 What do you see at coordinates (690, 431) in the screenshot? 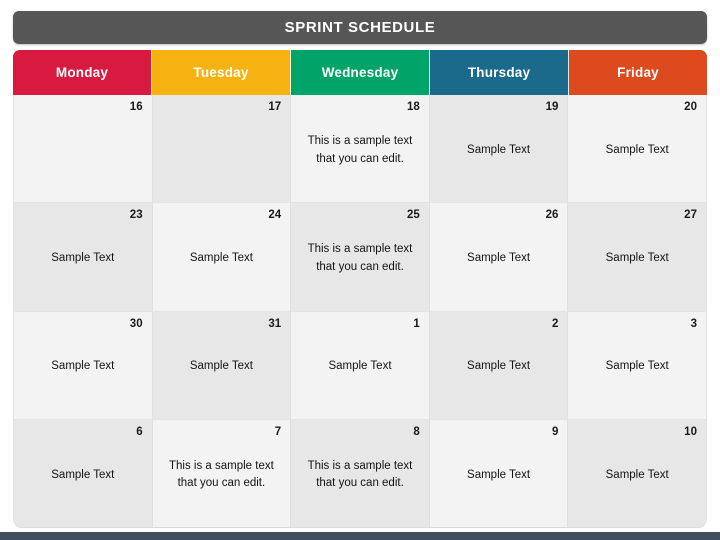
I see `date-number: 10` at bounding box center [690, 431].